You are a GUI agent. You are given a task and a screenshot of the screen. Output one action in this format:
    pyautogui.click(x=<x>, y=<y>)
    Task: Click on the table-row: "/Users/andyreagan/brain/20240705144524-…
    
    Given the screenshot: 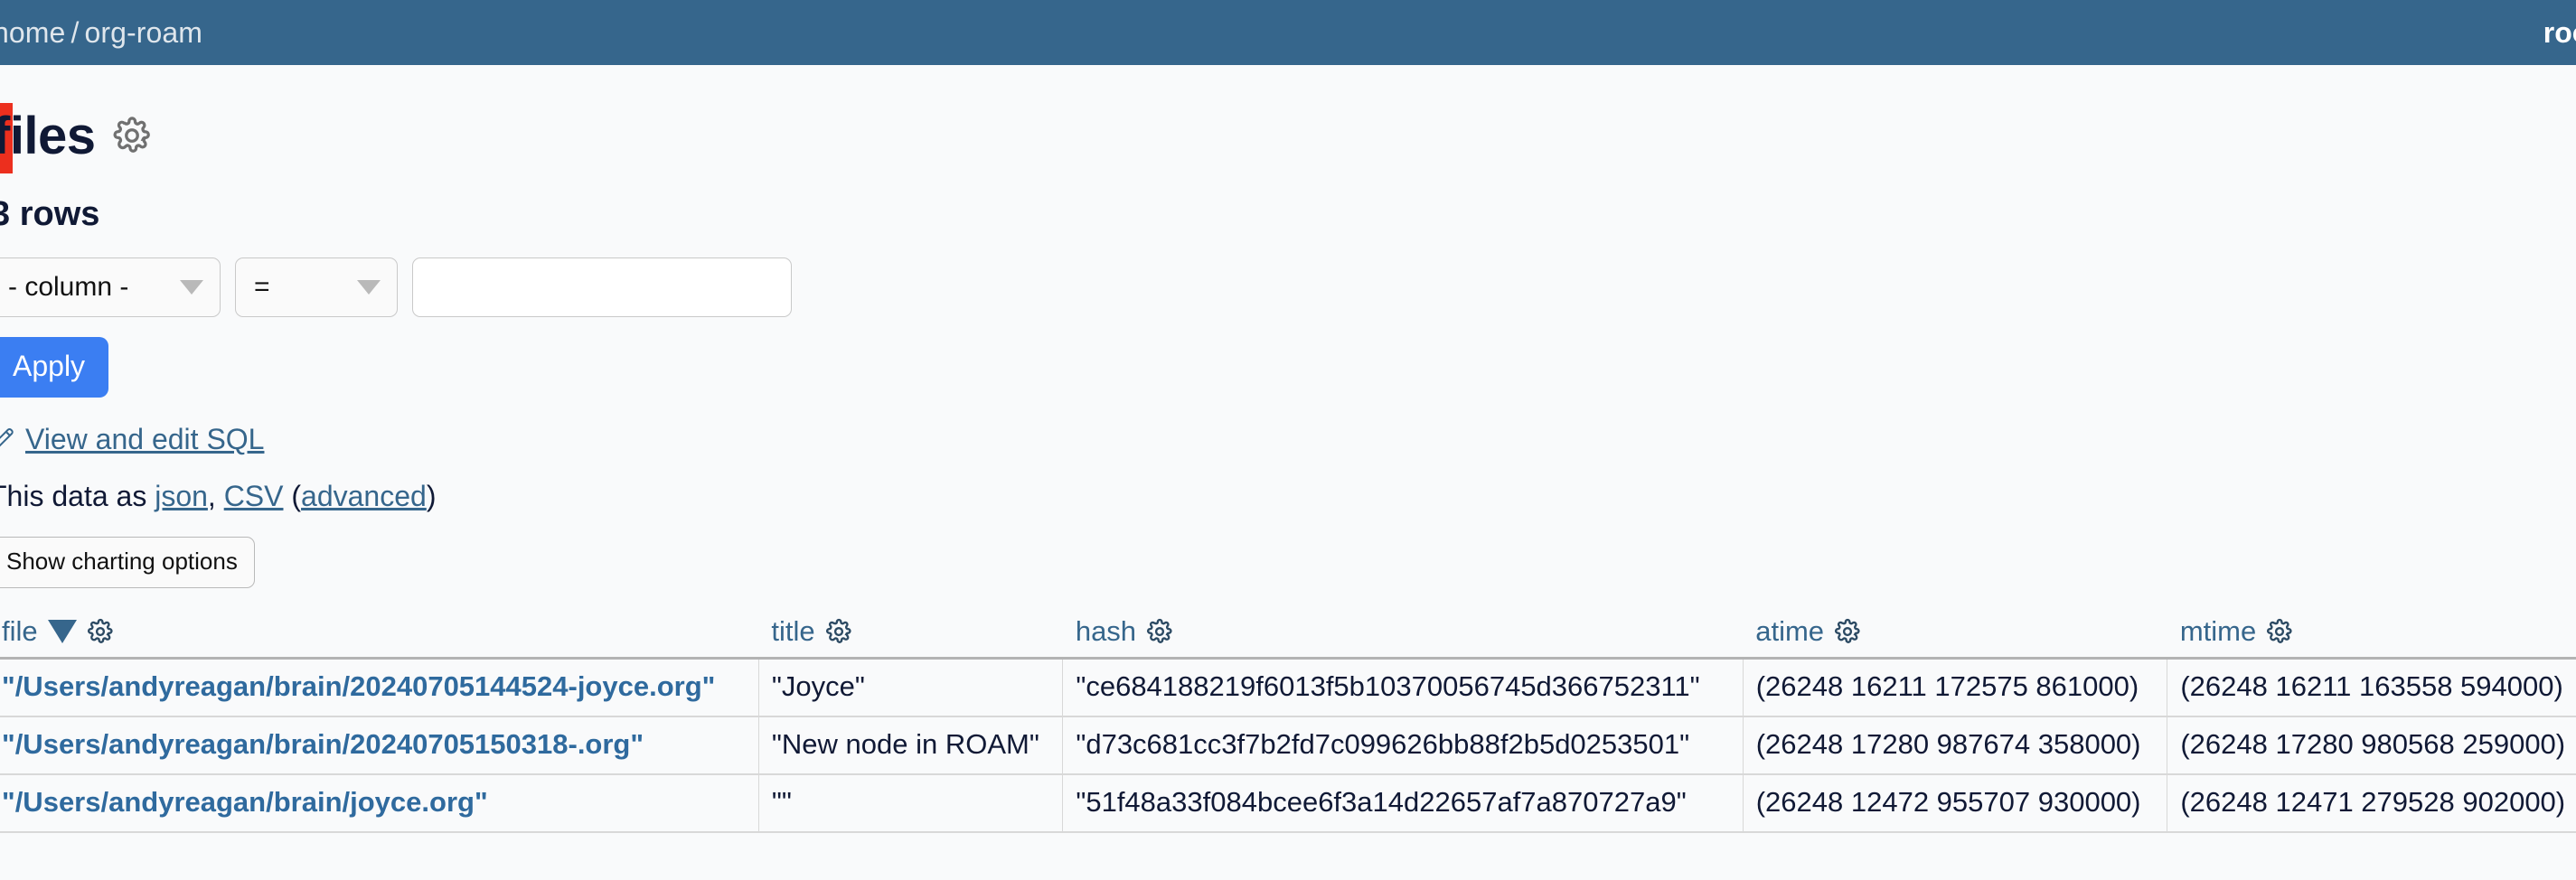 What is the action you would take?
    pyautogui.click(x=1288, y=688)
    